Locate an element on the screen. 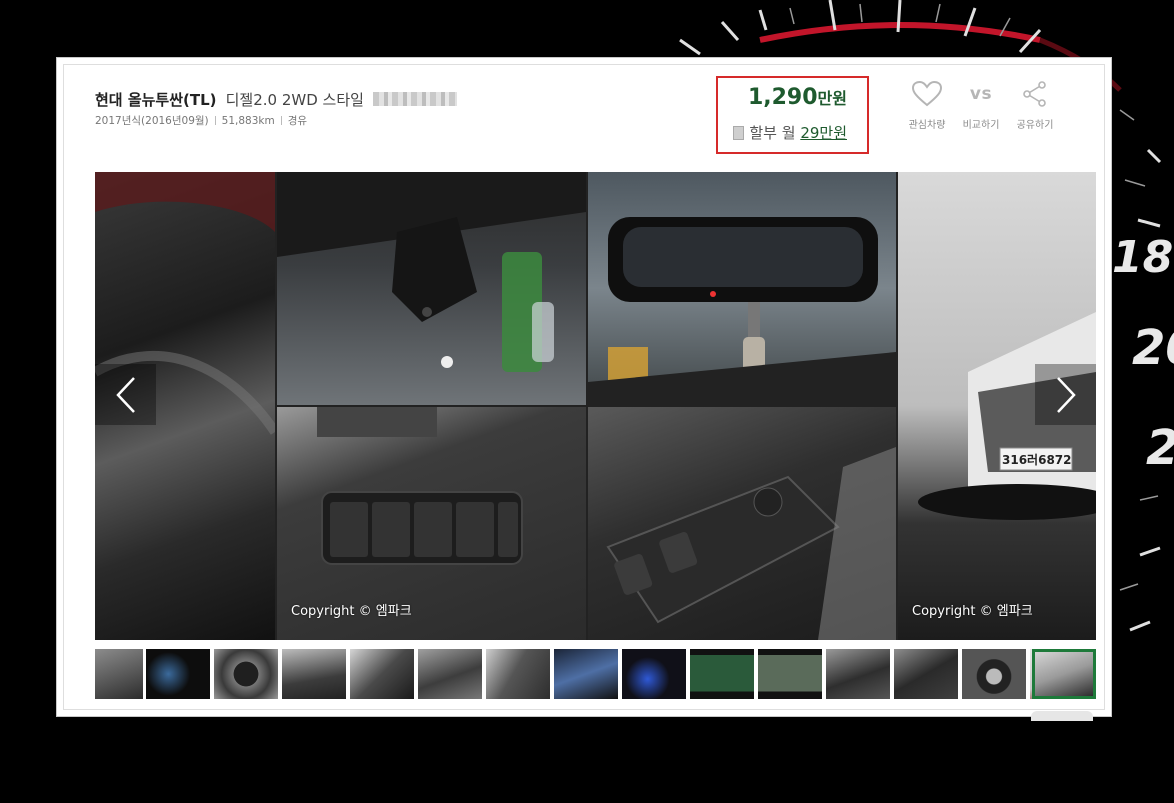  car-mileage: 51,883km is located at coordinates (248, 121).